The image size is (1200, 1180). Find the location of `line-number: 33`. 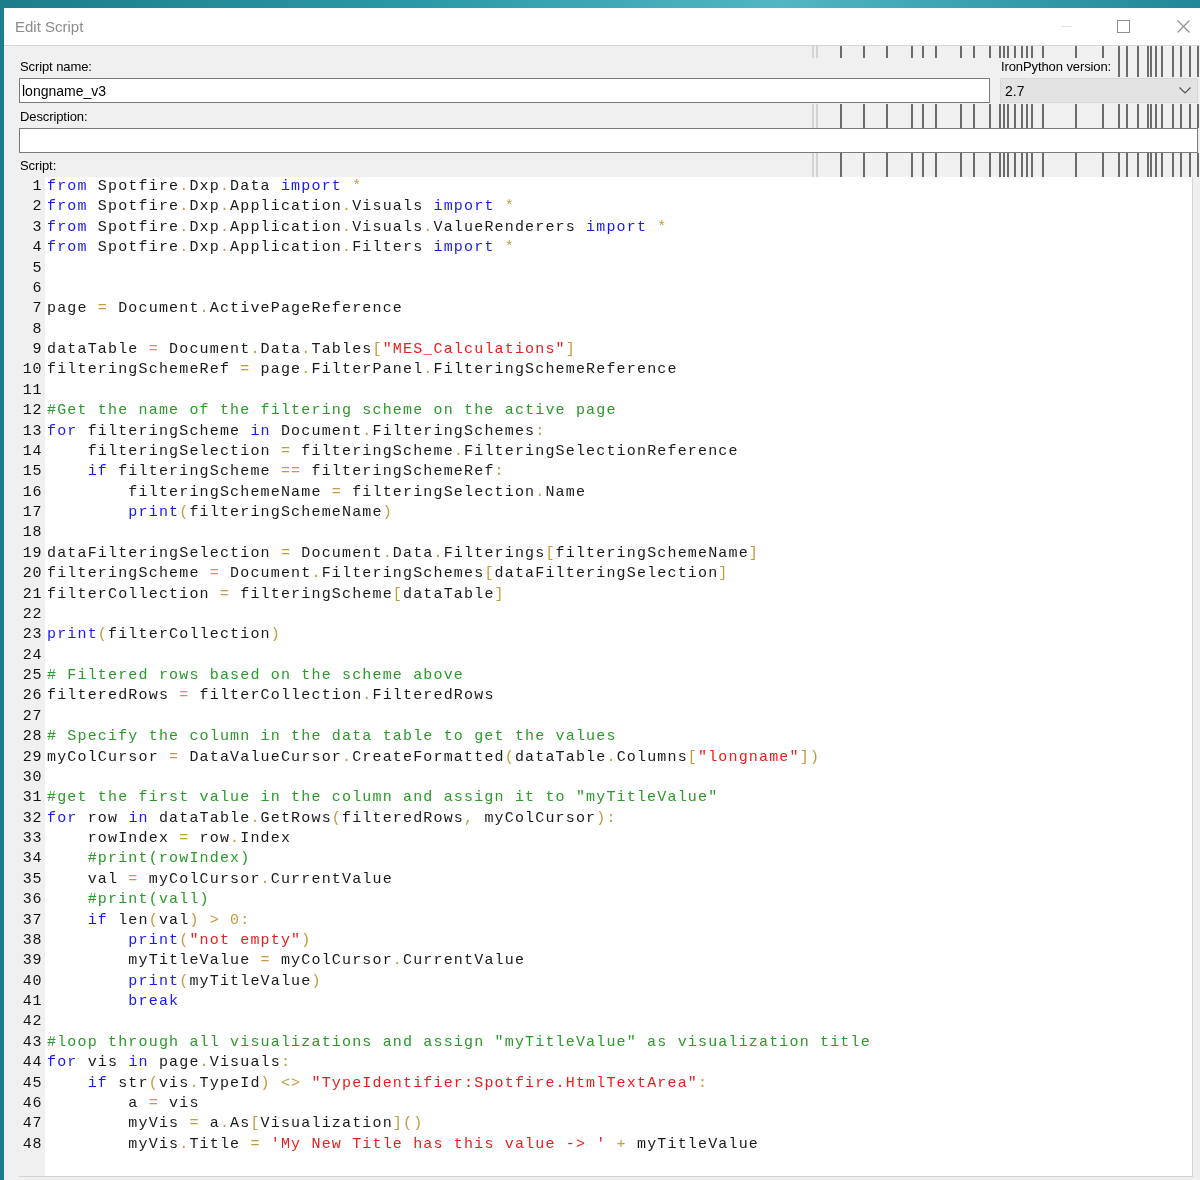

line-number: 33 is located at coordinates (31, 839).